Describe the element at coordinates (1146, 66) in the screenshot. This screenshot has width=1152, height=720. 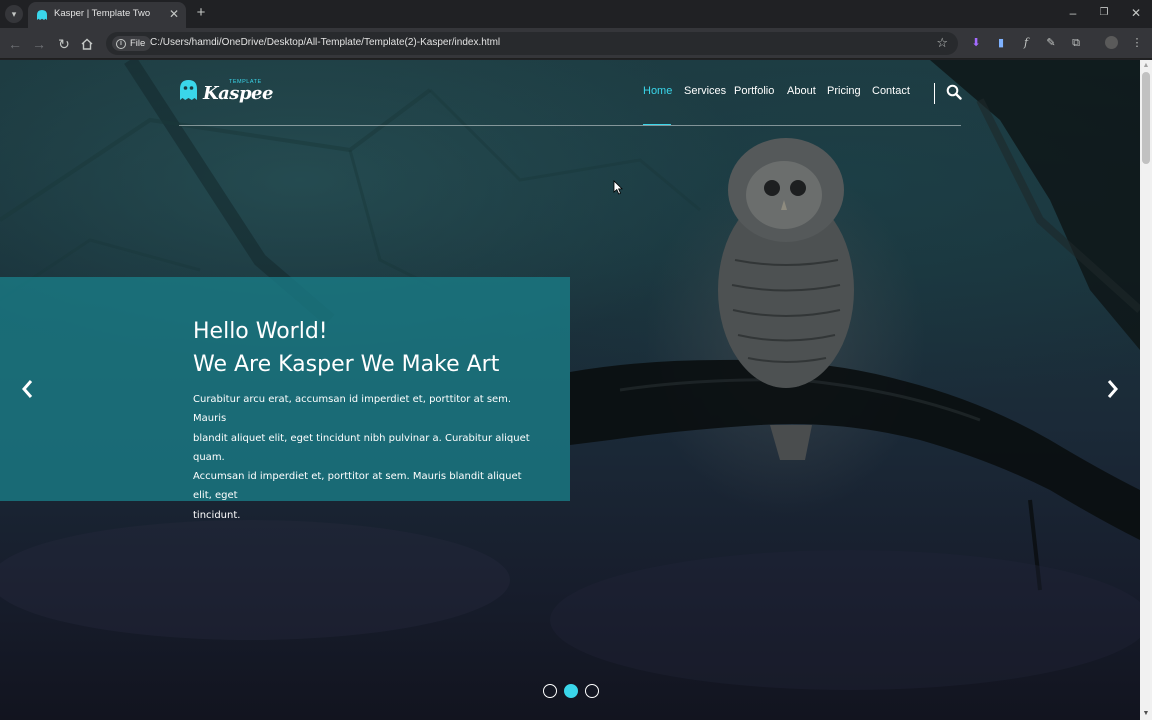
I see `scroll-up-arrow-icon: ▲` at that location.